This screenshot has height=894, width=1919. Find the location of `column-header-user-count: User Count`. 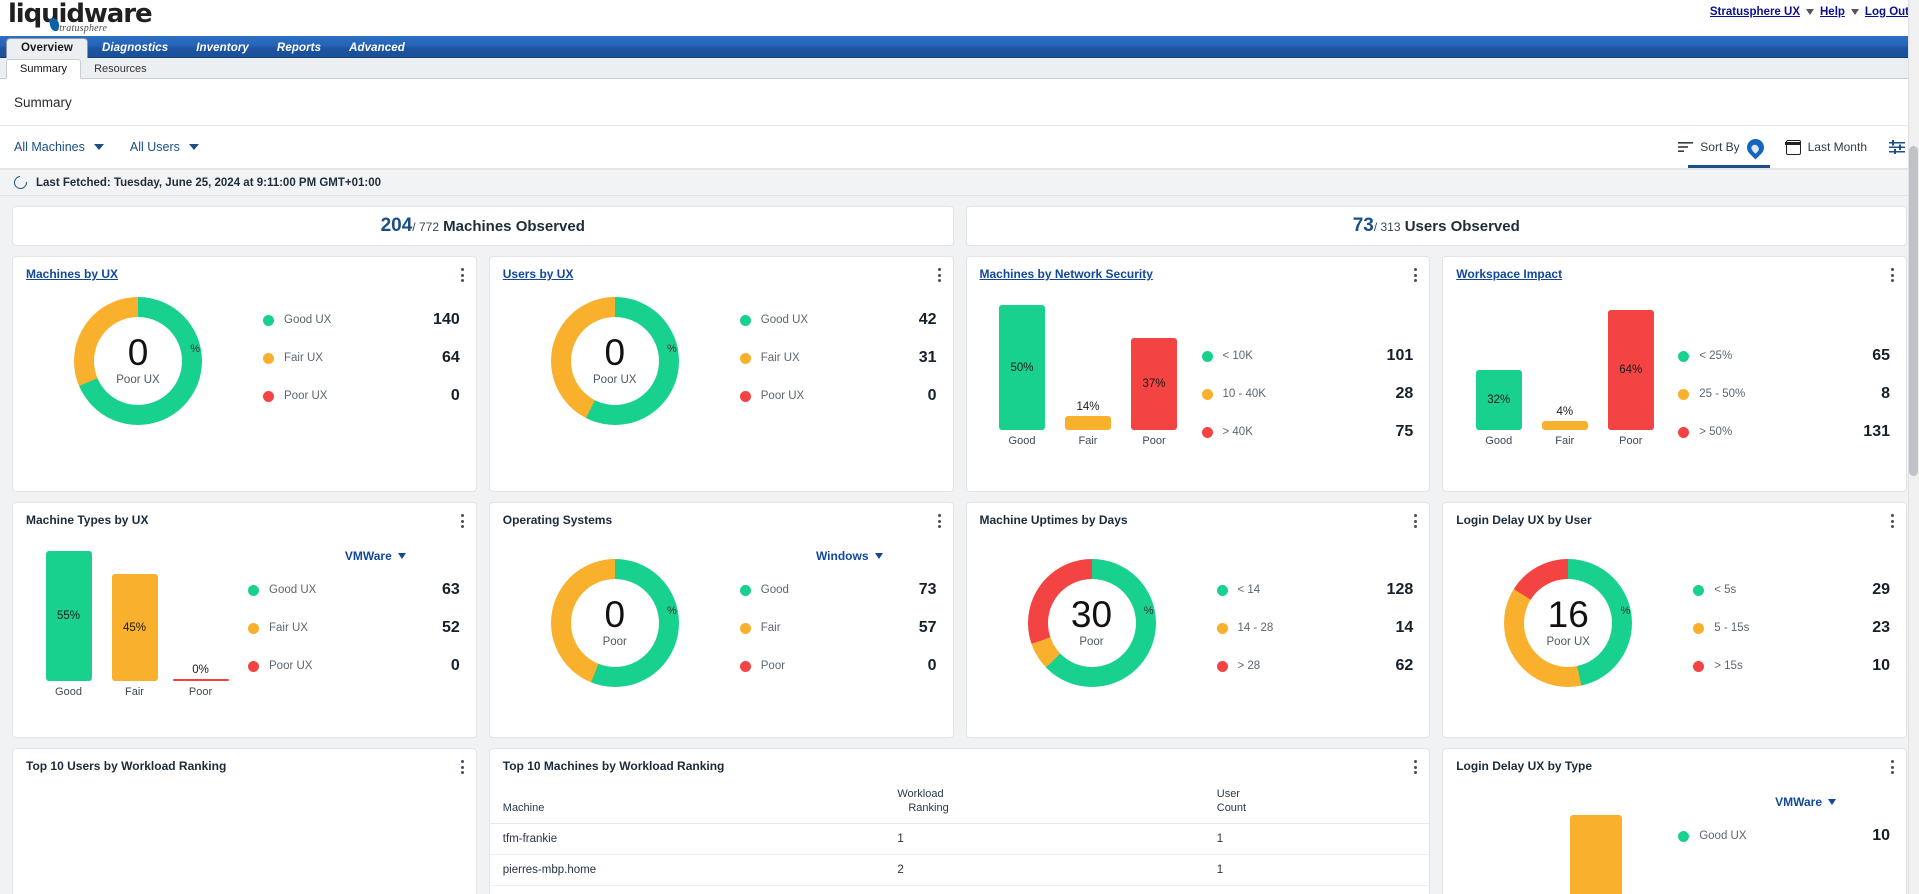

column-header-user-count: User Count is located at coordinates (1316, 803).